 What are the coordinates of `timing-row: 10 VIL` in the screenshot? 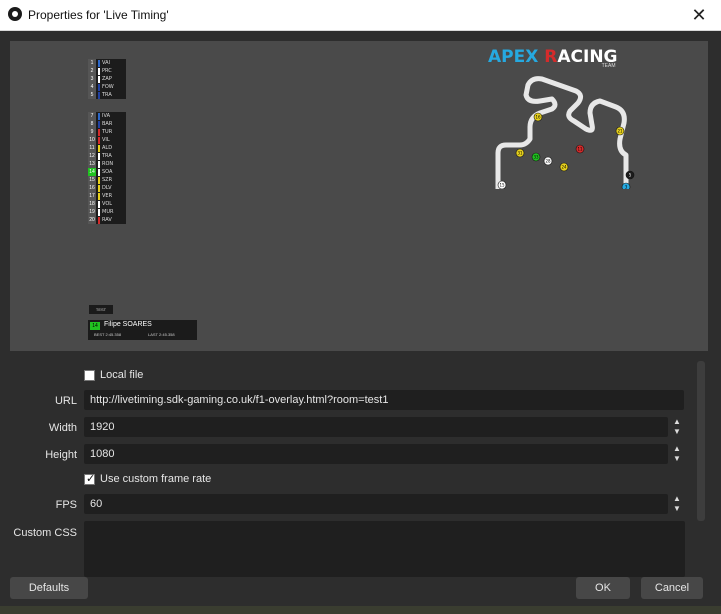 It's located at (107, 140).